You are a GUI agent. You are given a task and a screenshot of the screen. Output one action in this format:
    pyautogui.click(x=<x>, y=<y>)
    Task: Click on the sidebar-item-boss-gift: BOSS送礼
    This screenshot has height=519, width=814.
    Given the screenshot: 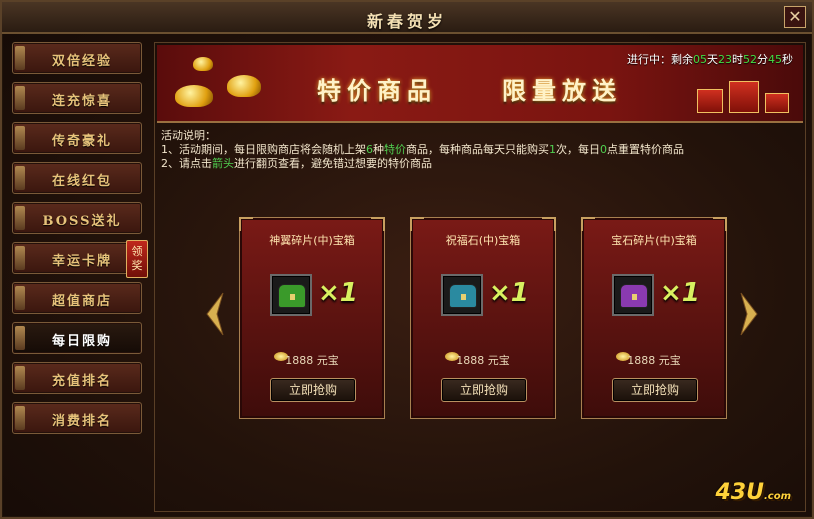 What is the action you would take?
    pyautogui.click(x=77, y=218)
    